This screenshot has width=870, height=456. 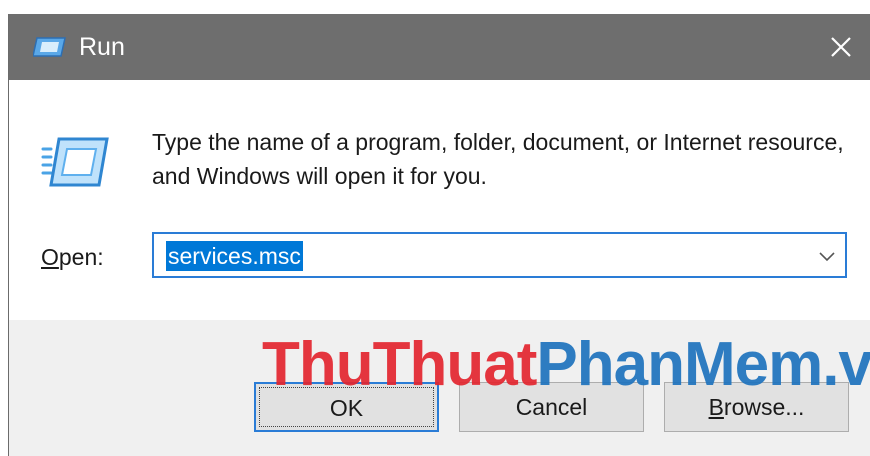 I want to click on watermark-part2: PhanMem.vn, so click(x=703, y=364).